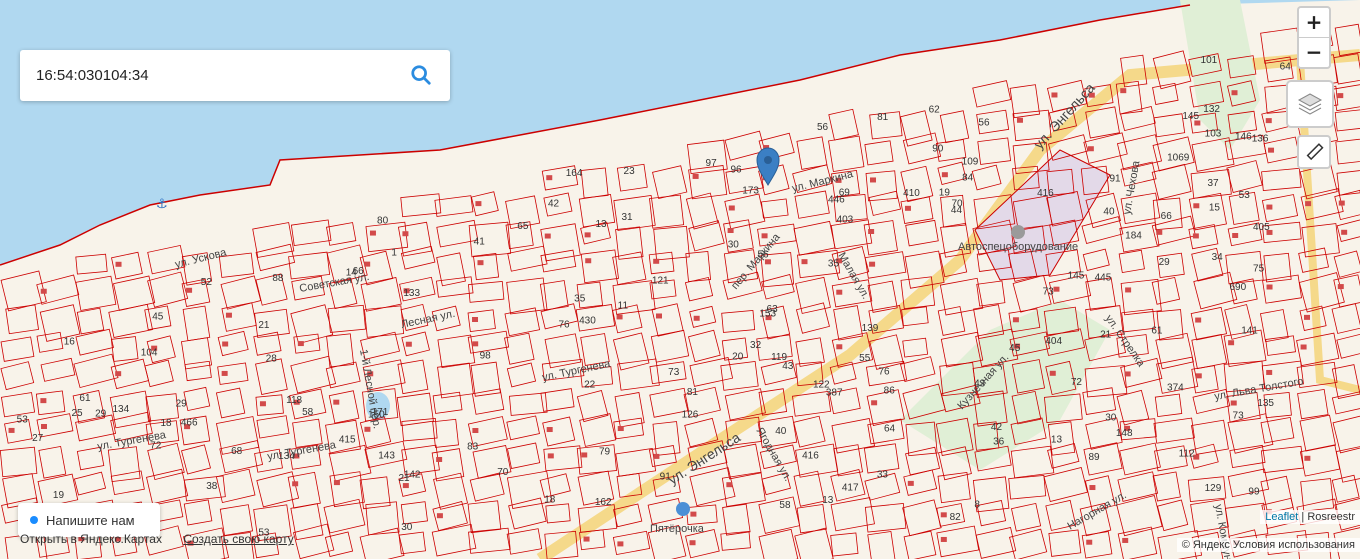 This screenshot has width=1360, height=559. What do you see at coordinates (1178, 158) in the screenshot?
I see `parcel-number: 1069` at bounding box center [1178, 158].